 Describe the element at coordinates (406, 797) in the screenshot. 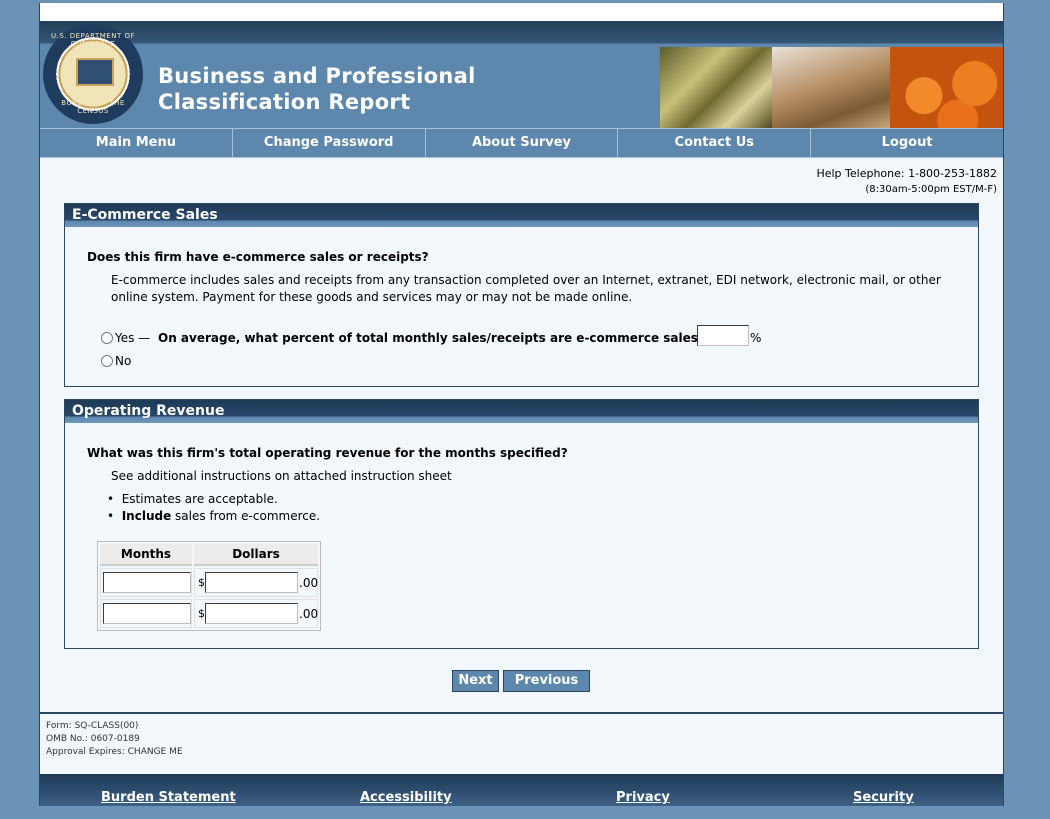

I see `footer-accessibility-link: Accessibility` at that location.